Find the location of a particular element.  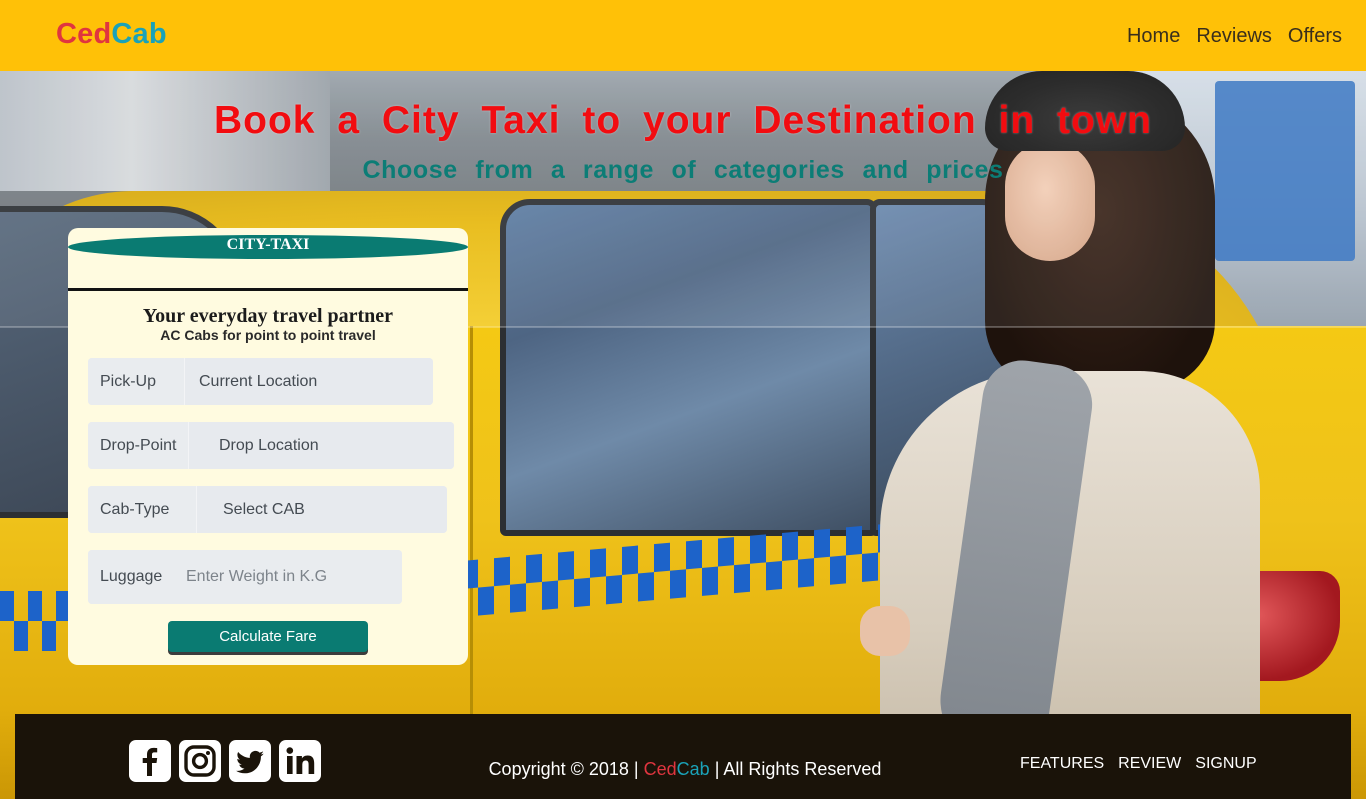

drop-label: Drop-Point is located at coordinates (138, 445).